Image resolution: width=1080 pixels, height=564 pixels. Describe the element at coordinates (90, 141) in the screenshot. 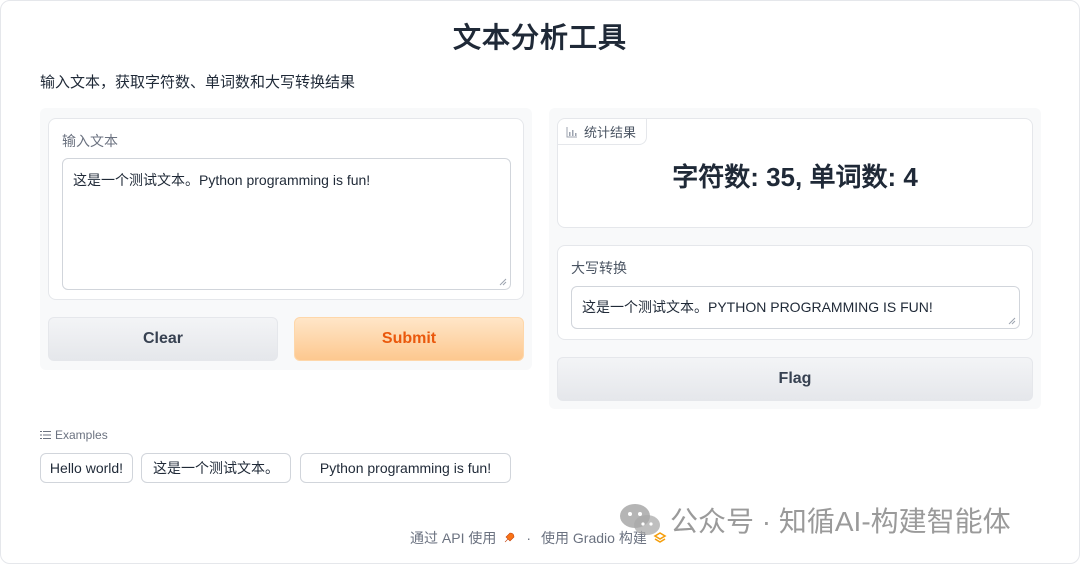

I see `input-label: 输入文本` at that location.